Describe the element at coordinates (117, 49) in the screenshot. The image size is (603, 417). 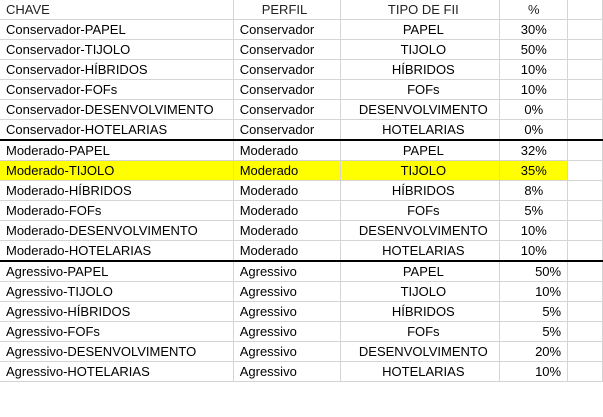
I see `cell-chave: Conservador-TIJOLO` at that location.